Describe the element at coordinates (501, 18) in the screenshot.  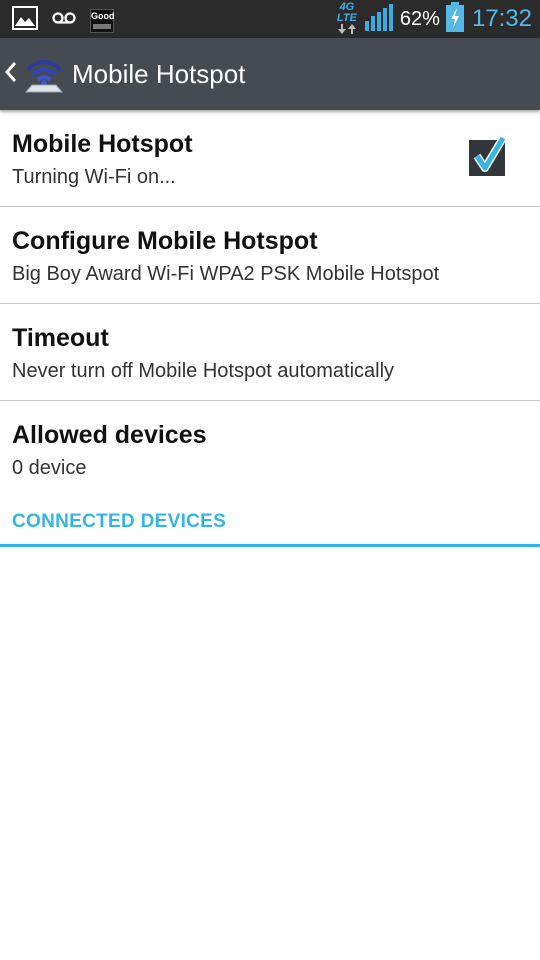
I see `clock: 17:32` at that location.